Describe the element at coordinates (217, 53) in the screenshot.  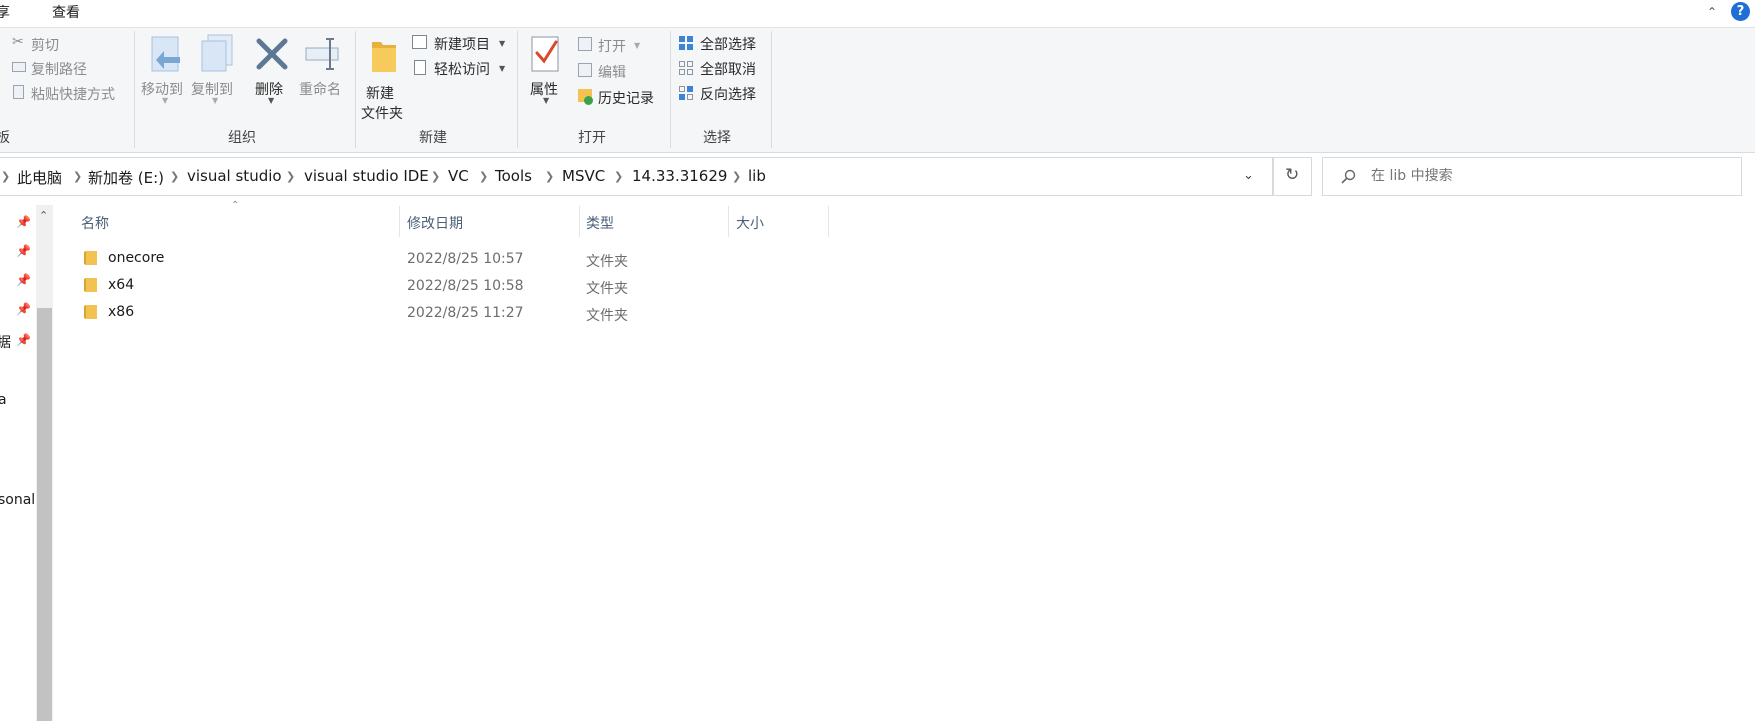
I see `copy-to-icon` at that location.